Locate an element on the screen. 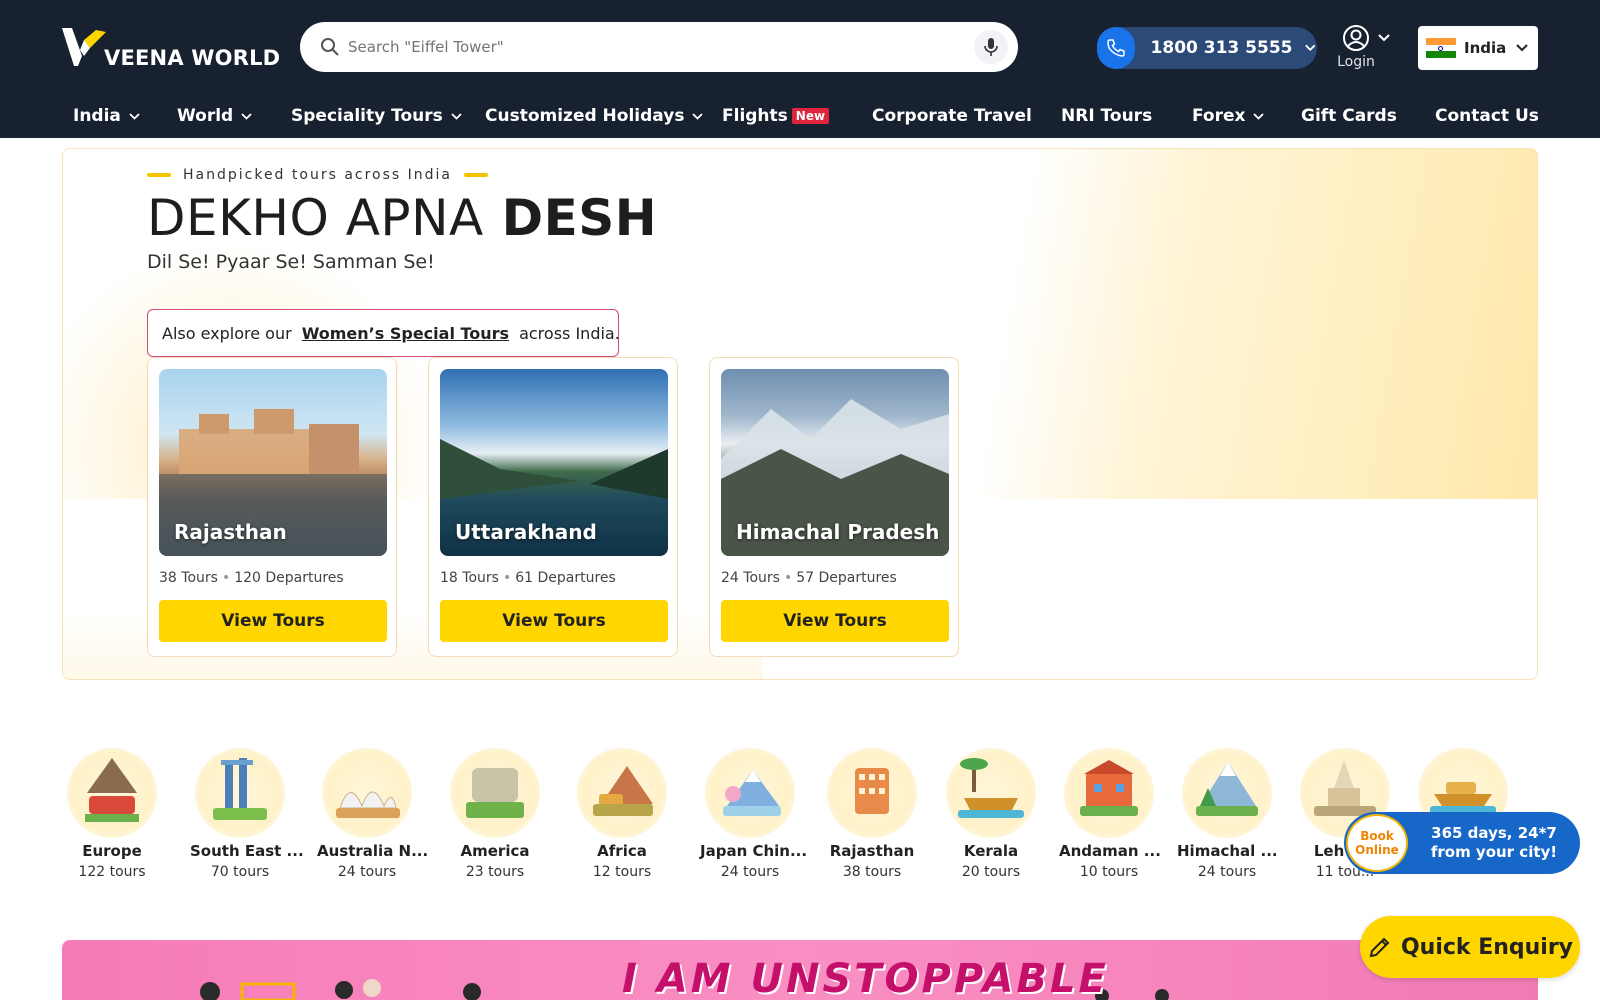 Image resolution: width=1600 pixels, height=1000 pixels. login-button: Login is located at coordinates (1366, 49).